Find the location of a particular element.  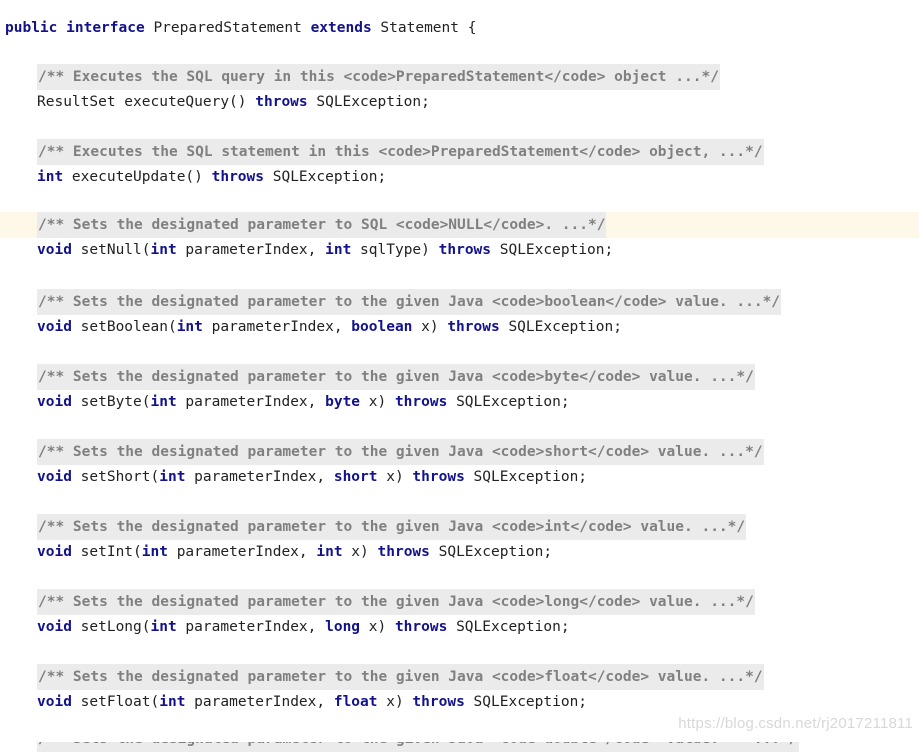

code-identifier: setNull( is located at coordinates (111, 250).